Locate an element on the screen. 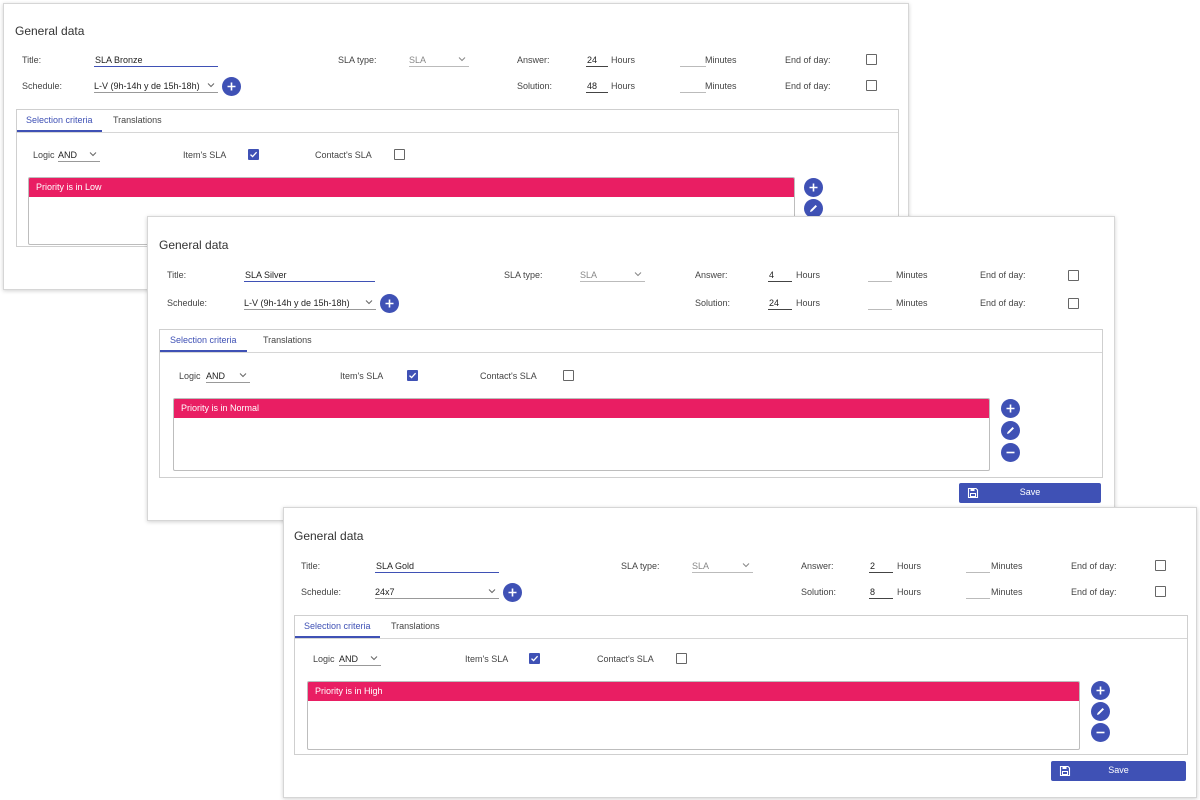 Image resolution: width=1200 pixels, height=800 pixels. title-input: SLA Gold is located at coordinates (437, 567).